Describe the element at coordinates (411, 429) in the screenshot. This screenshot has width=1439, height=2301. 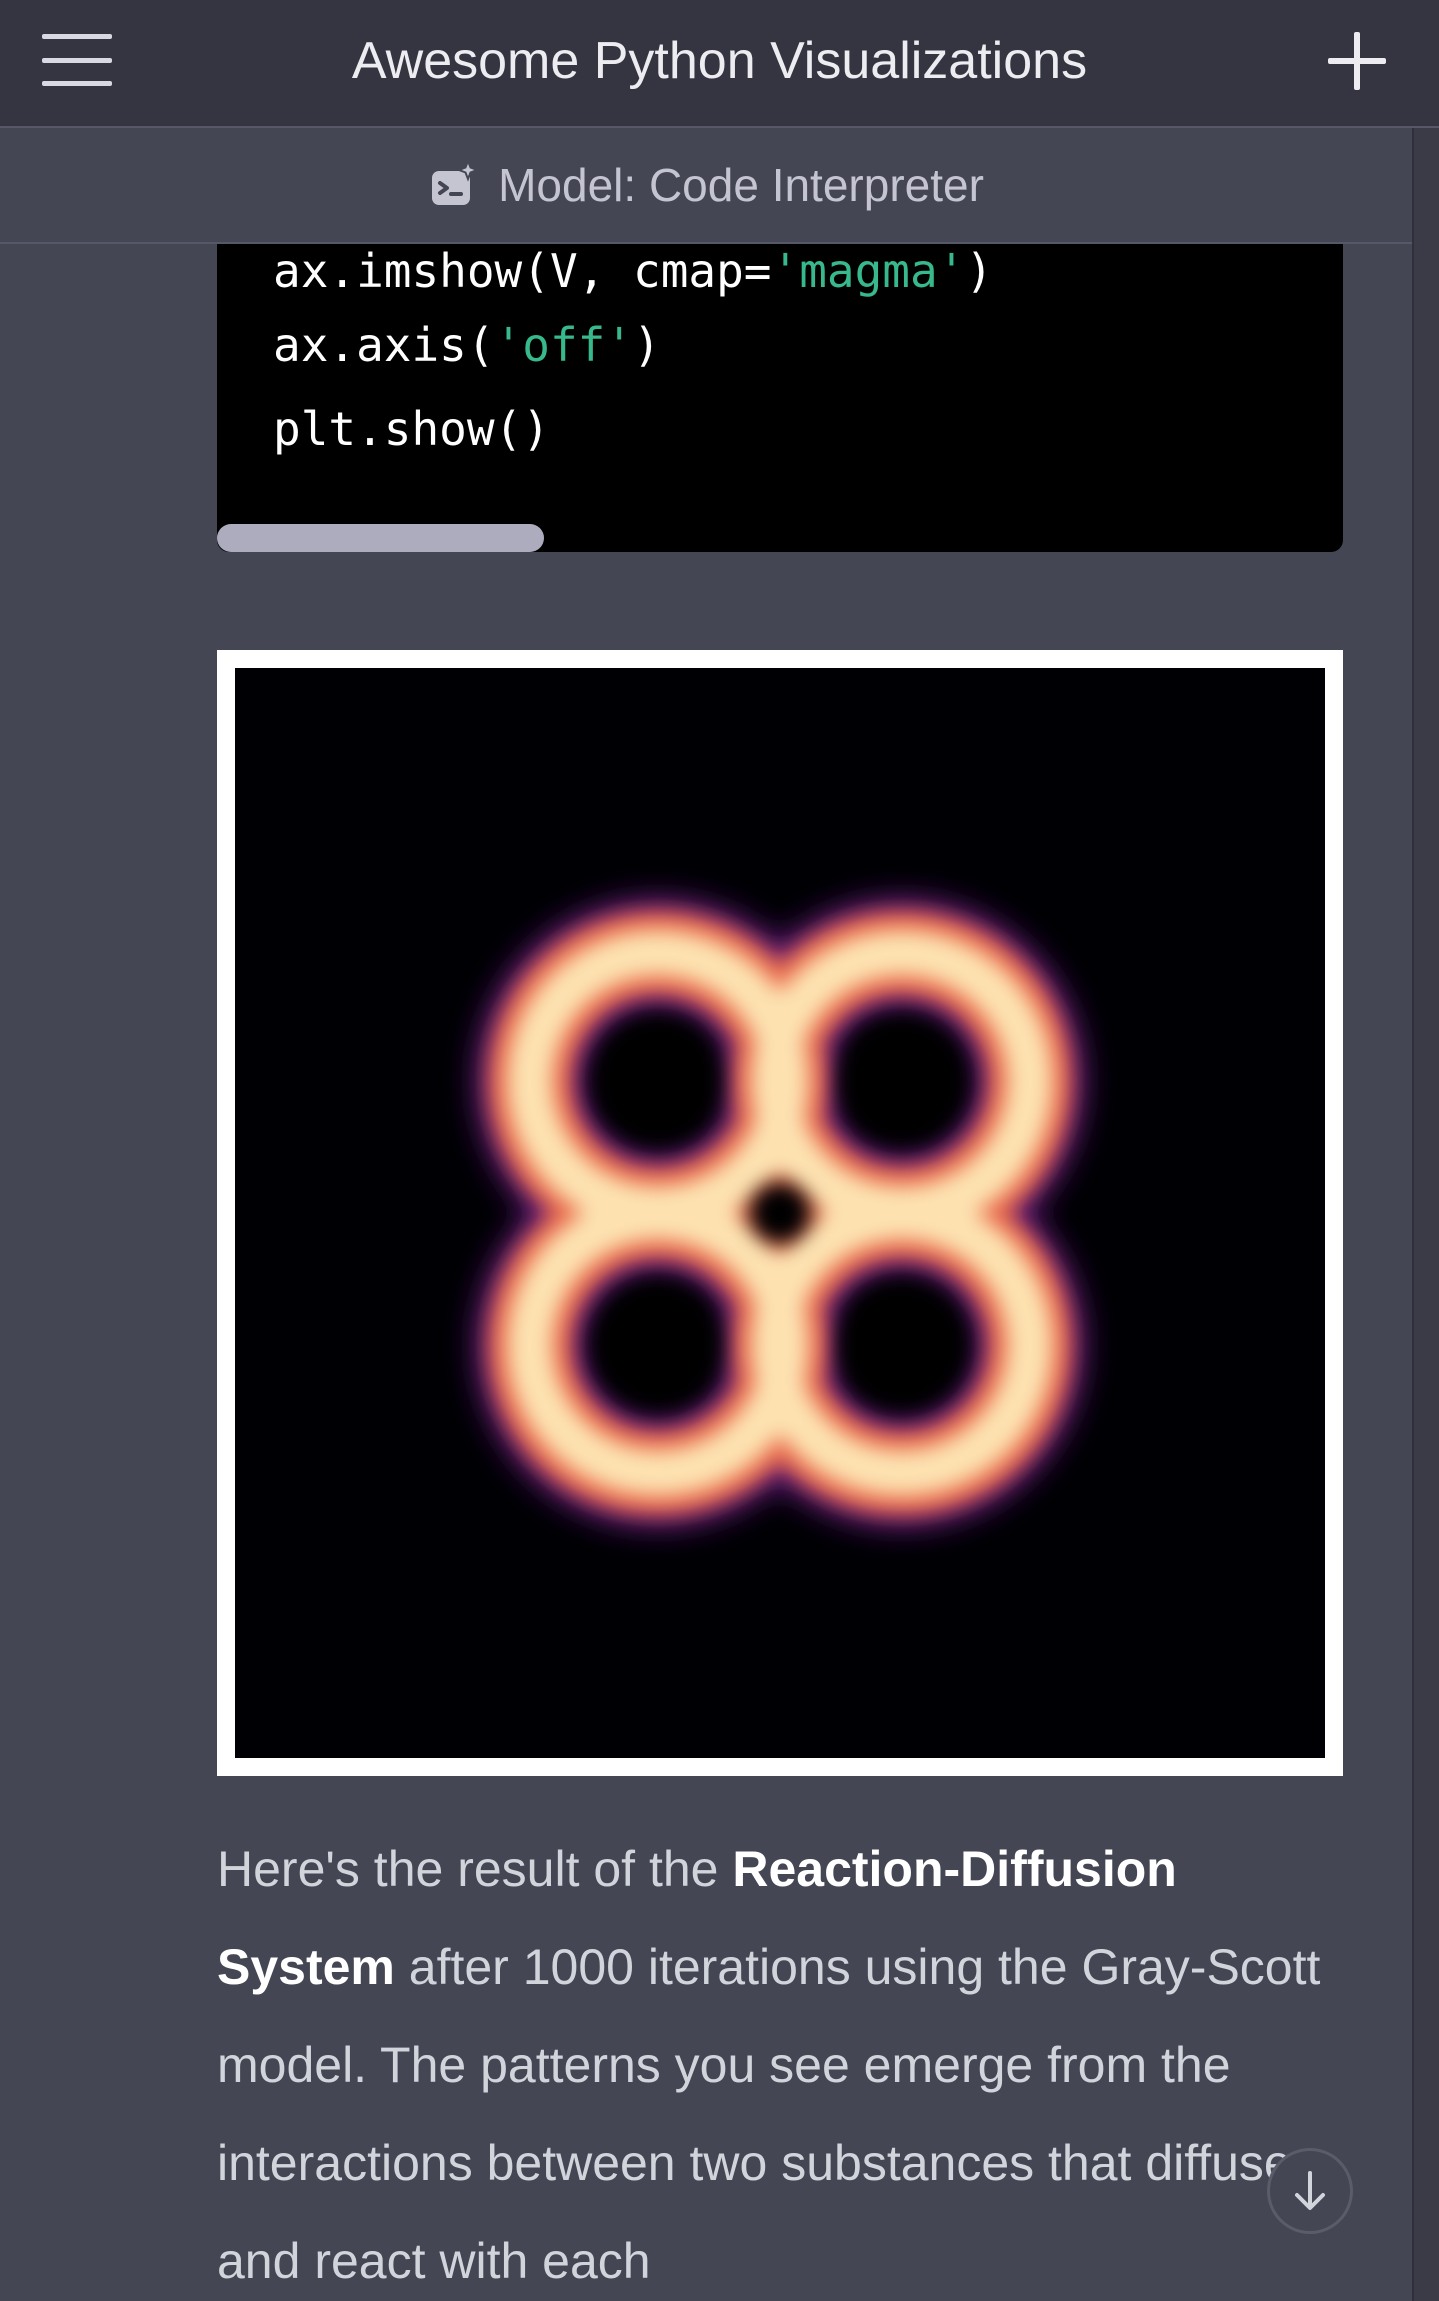
I see `code-line: plt.show()` at that location.